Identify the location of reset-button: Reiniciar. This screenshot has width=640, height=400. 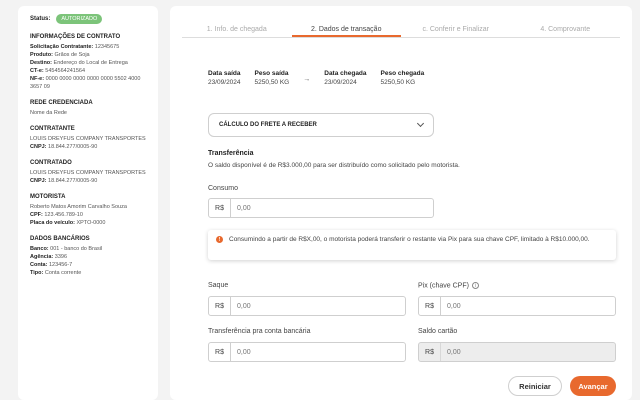
(535, 386).